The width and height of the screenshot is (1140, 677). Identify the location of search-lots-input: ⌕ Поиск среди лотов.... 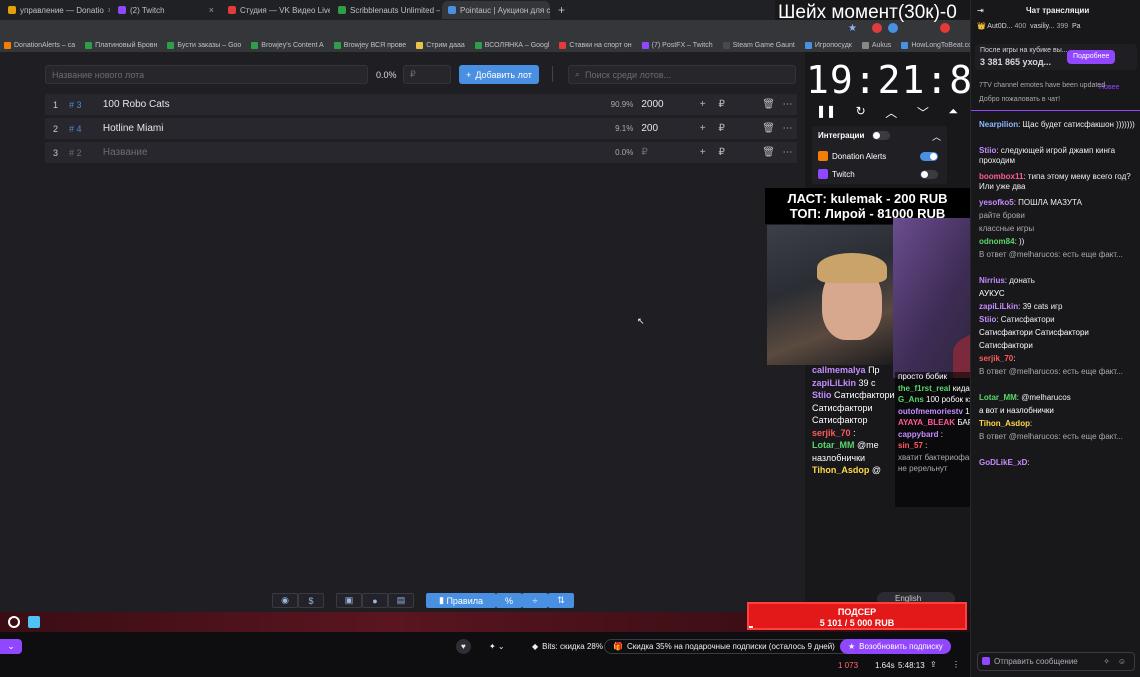
(682, 74).